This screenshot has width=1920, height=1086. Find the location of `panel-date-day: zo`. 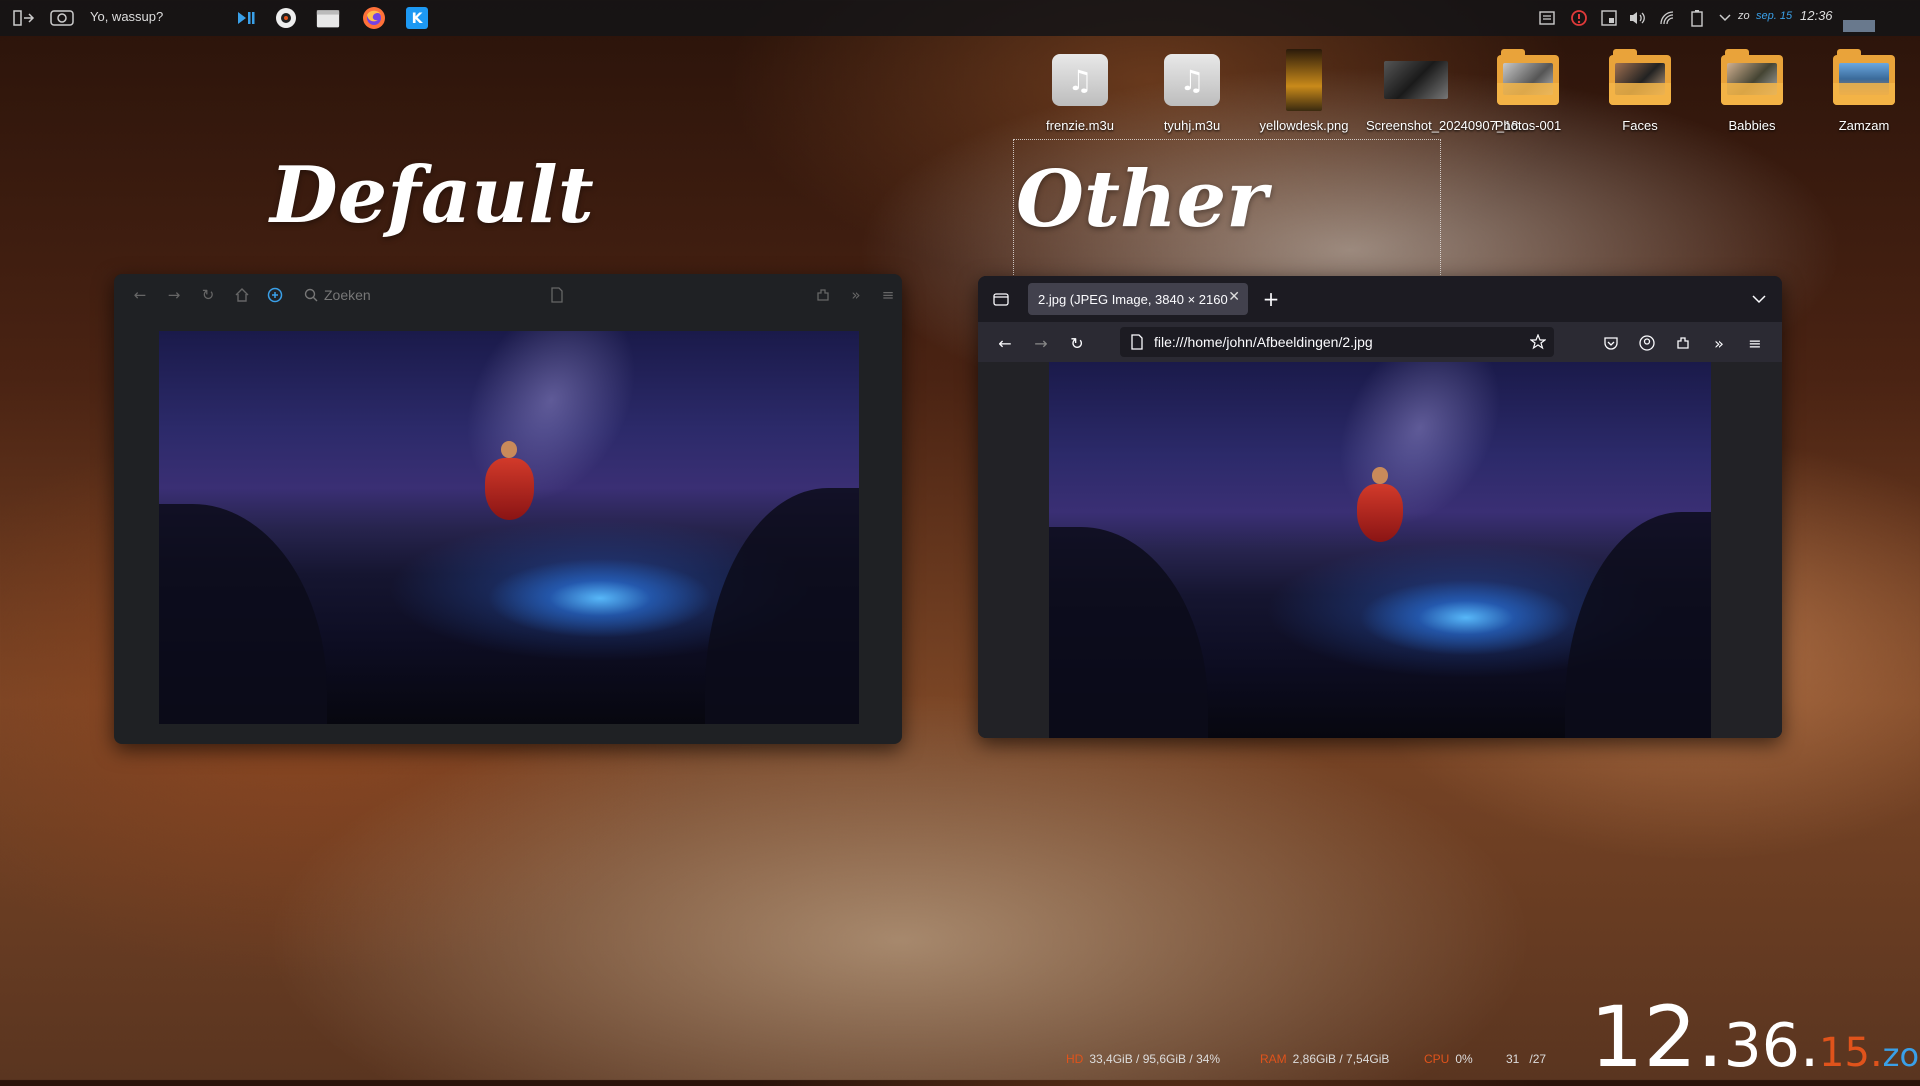

panel-date-day: zo is located at coordinates (1744, 16).